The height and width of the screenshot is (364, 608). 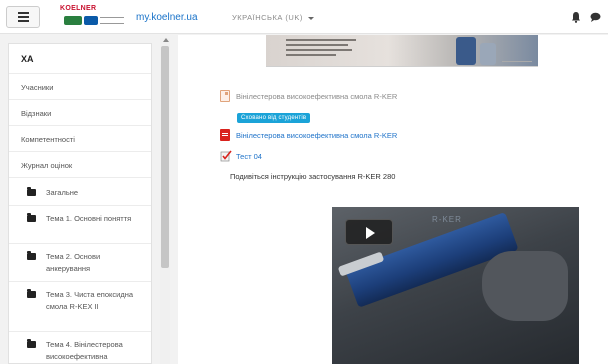 I want to click on sidebar-section-topic-3: Тема 3. Чиста епоксидна смола R-KEX II, so click(x=80, y=307).